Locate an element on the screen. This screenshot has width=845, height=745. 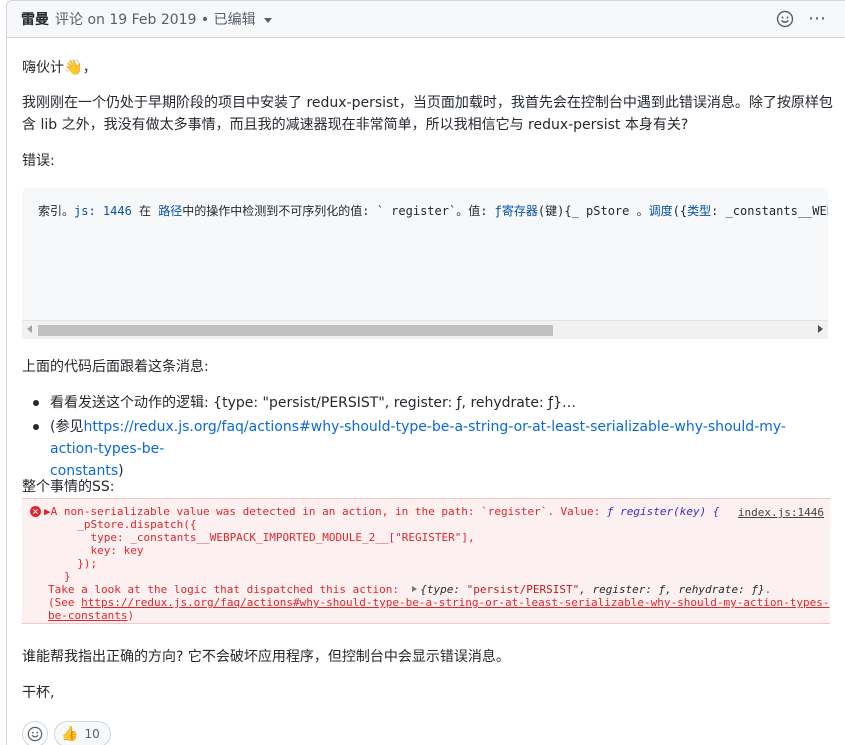
question-text: 谁能帮我指出正确的方向? 它不会破坏应用程序，但控制台中会显示错误消息。 is located at coordinates (266, 657).